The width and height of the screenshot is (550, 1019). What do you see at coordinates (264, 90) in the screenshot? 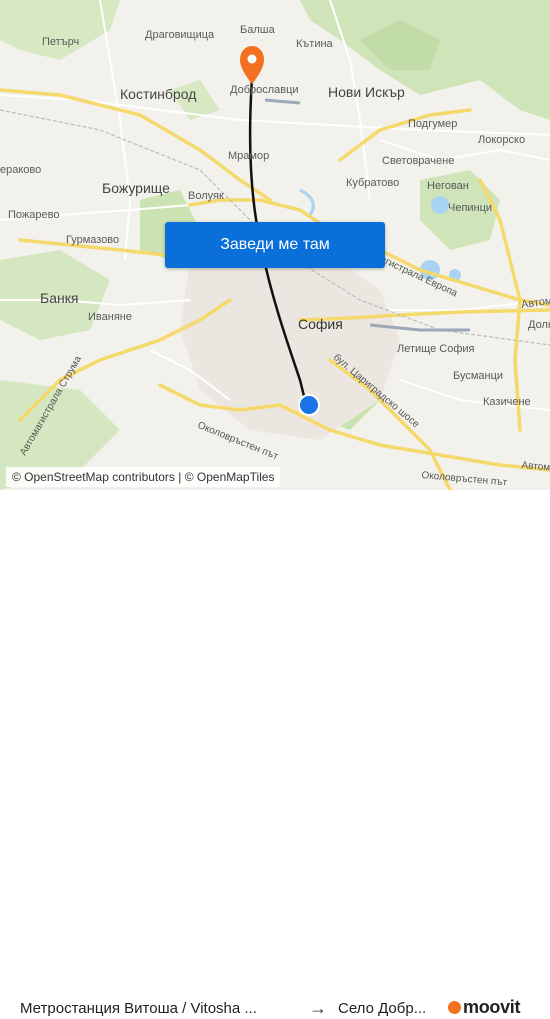
I see `place-dobroslavtsi: Доброславци` at bounding box center [264, 90].